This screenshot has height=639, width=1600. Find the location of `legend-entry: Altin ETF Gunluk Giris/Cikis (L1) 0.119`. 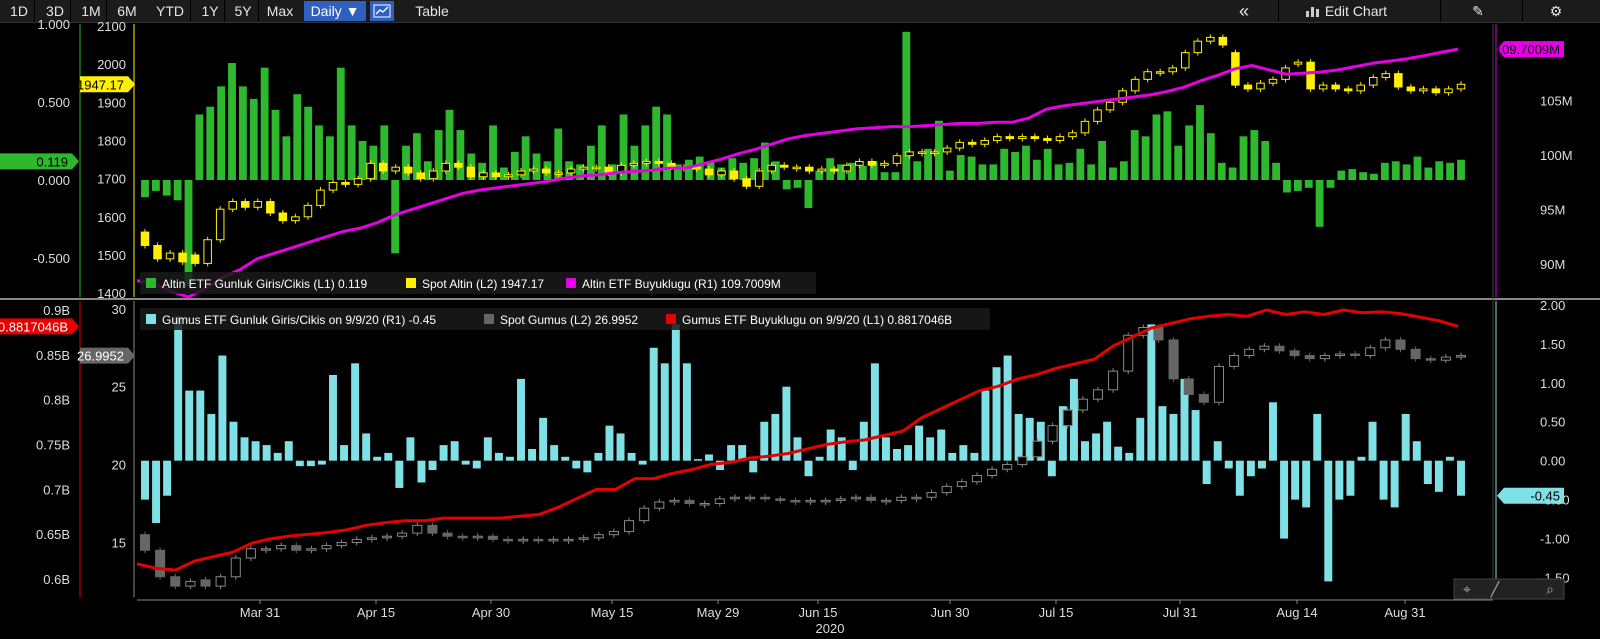

legend-entry: Altin ETF Gunluk Giris/Cikis (L1) 0.119 is located at coordinates (264, 284).